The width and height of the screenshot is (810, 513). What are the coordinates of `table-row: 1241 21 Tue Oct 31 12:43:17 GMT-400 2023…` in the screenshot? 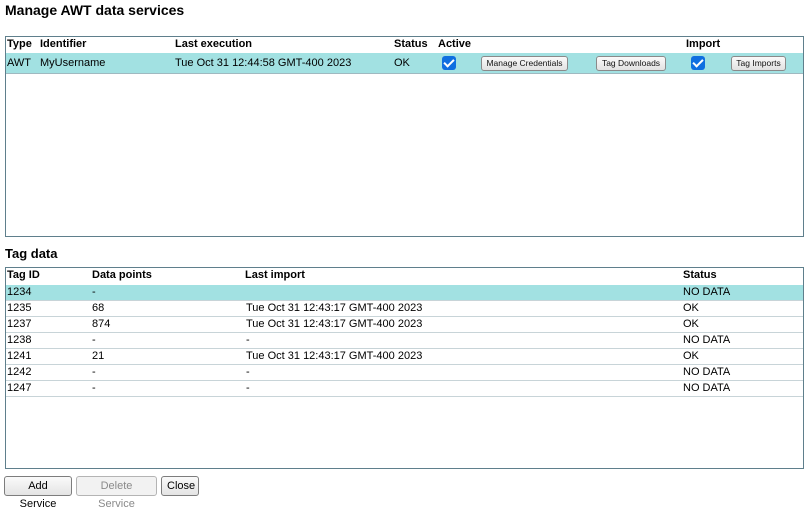 It's located at (404, 357).